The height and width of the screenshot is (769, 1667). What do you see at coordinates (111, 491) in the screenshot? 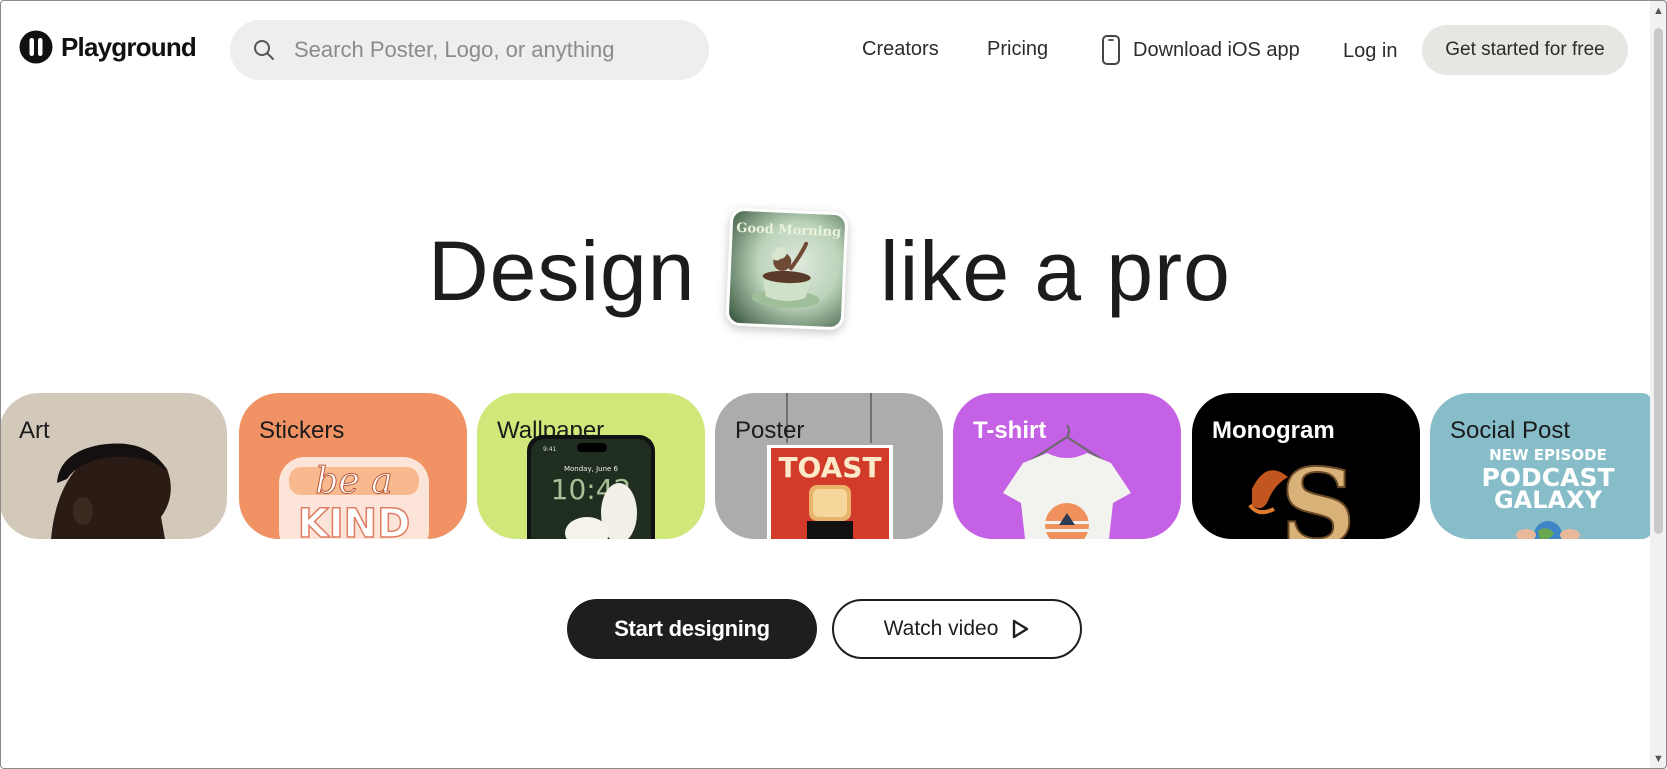
I see `portrait-illustration` at bounding box center [111, 491].